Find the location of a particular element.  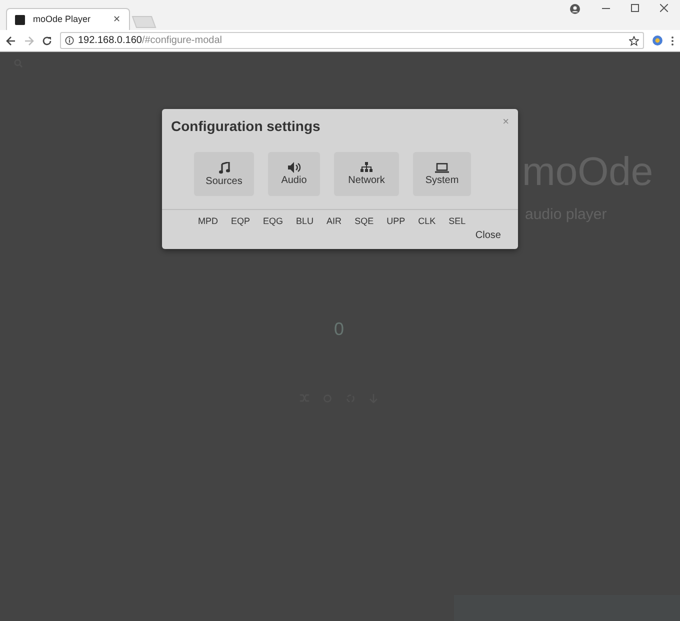

close-tab-icon: ✕ is located at coordinates (117, 19).